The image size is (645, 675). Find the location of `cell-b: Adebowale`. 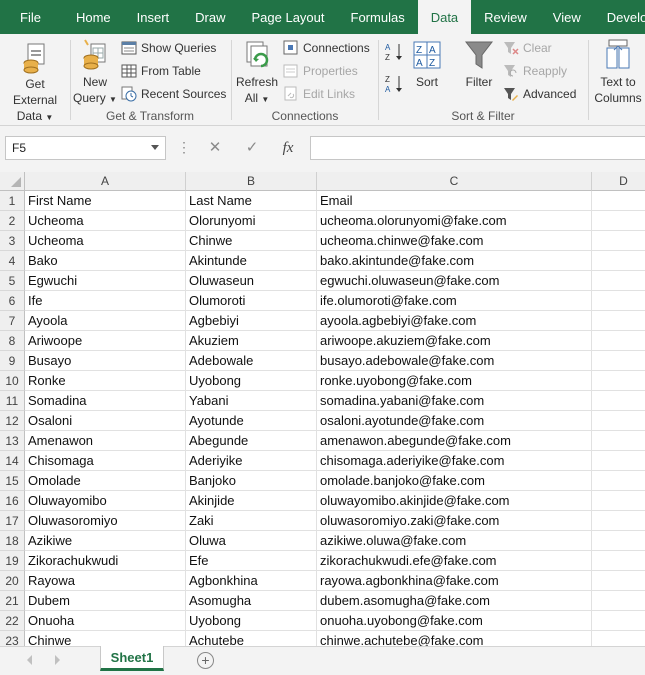

cell-b: Adebowale is located at coordinates (251, 361).